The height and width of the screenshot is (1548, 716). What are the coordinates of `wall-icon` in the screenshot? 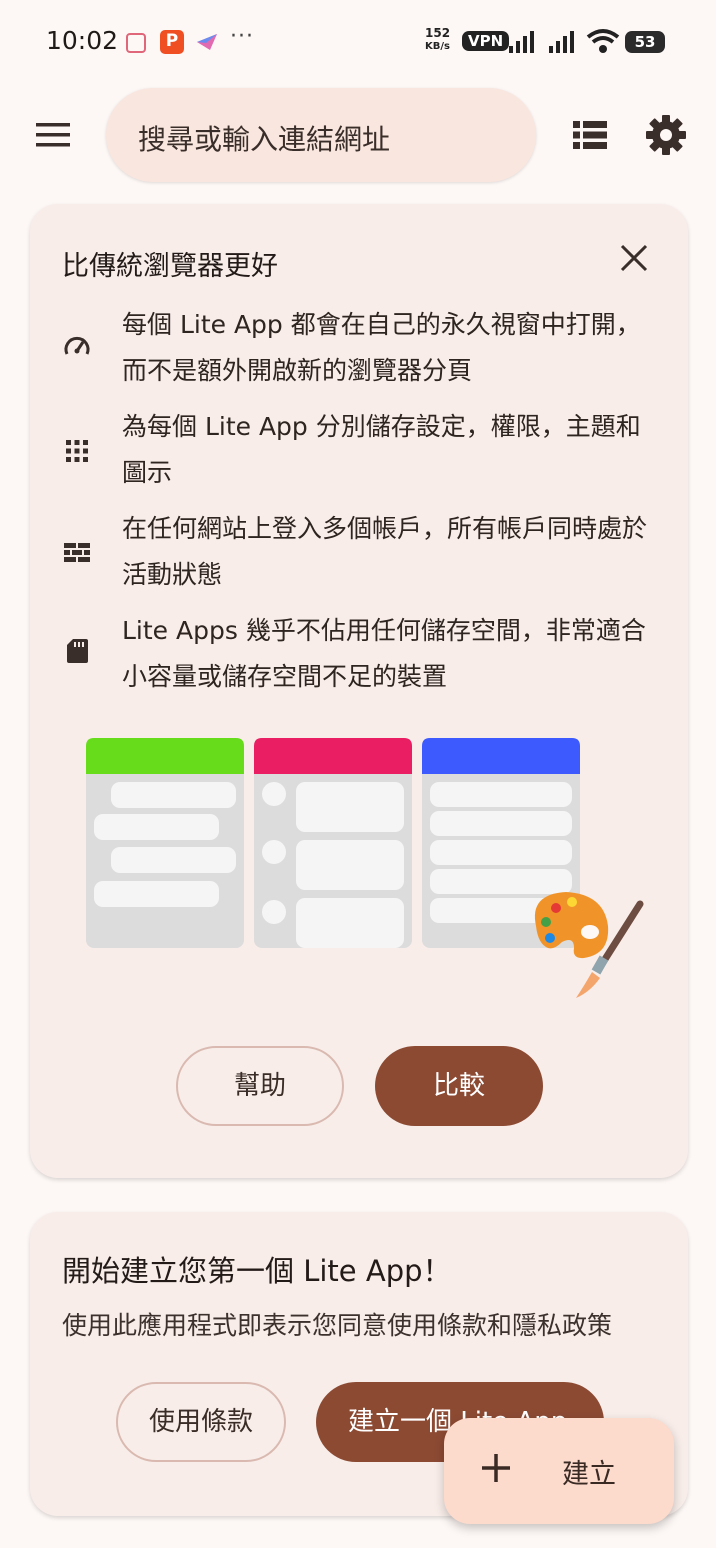 It's located at (77, 552).